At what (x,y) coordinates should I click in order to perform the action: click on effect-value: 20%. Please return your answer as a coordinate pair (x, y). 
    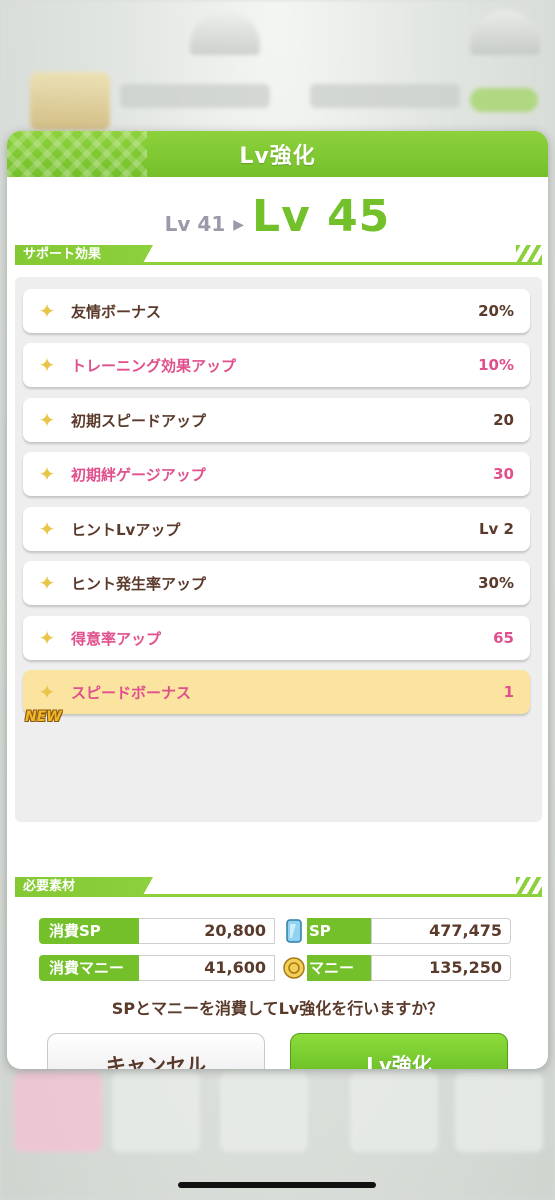
    Looking at the image, I should click on (496, 311).